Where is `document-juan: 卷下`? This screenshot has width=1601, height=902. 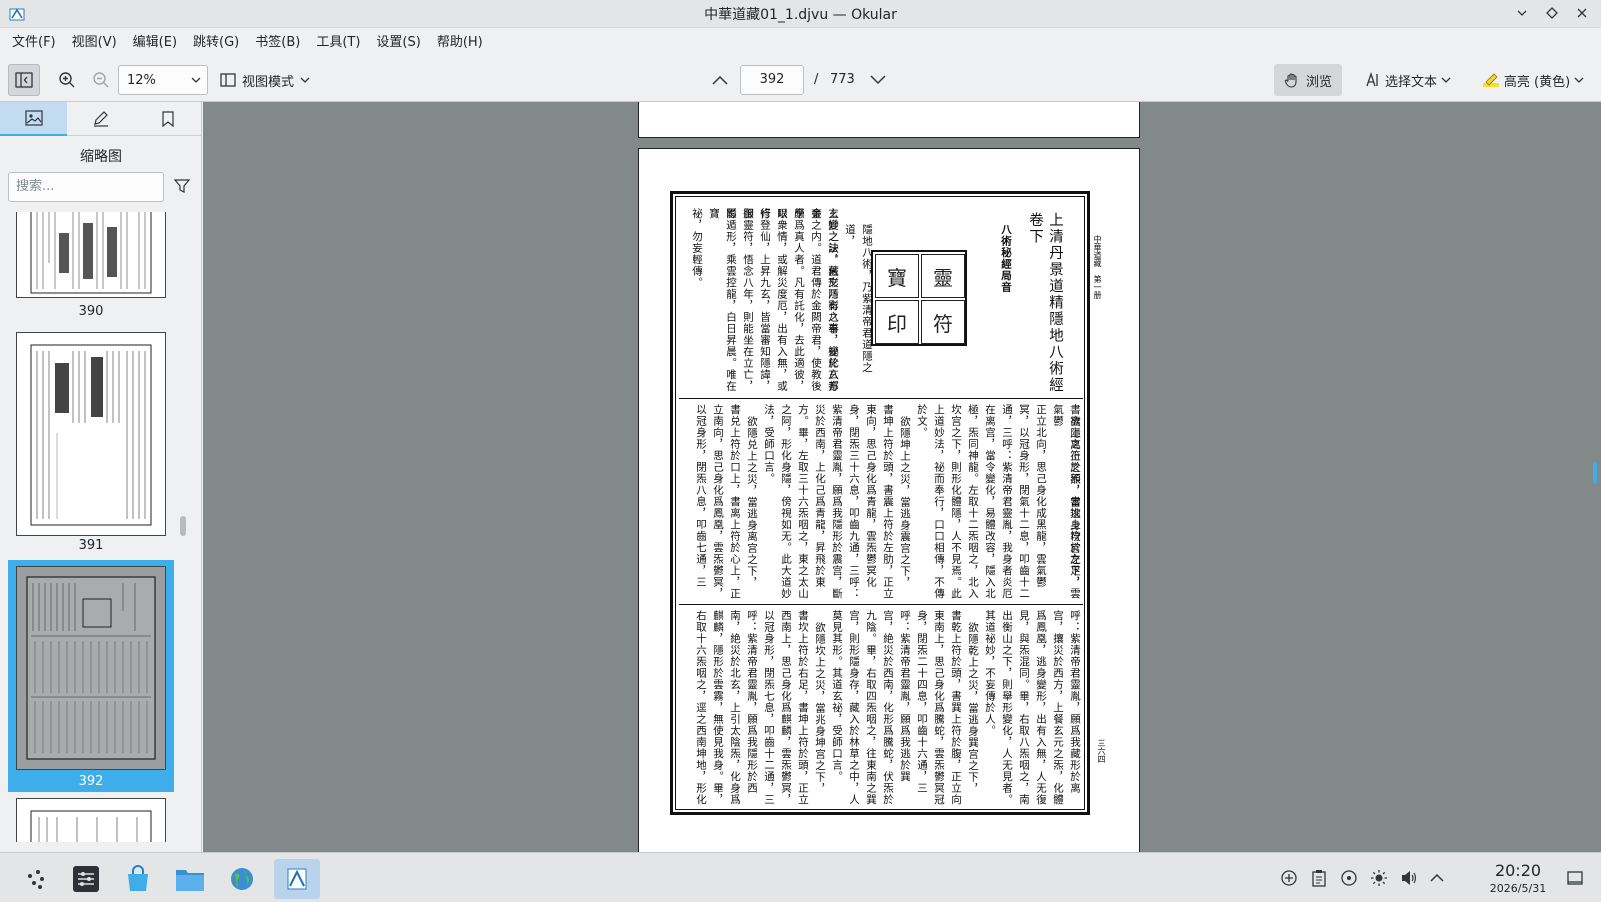 document-juan: 卷下 is located at coordinates (1035, 228).